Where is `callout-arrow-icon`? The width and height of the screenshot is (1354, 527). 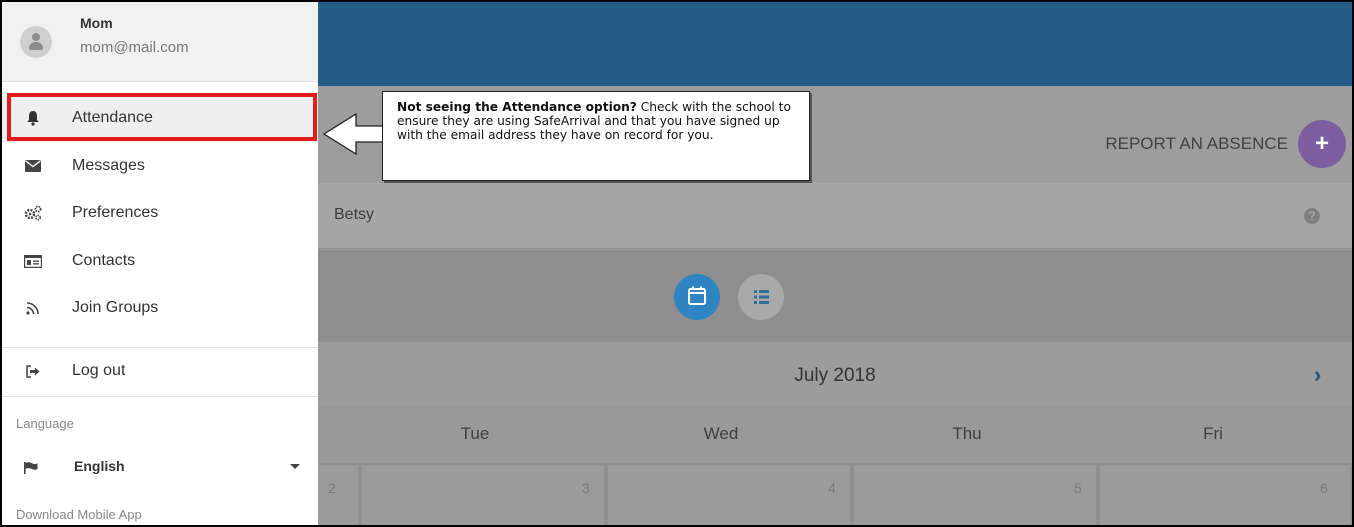 callout-arrow-icon is located at coordinates (353, 134).